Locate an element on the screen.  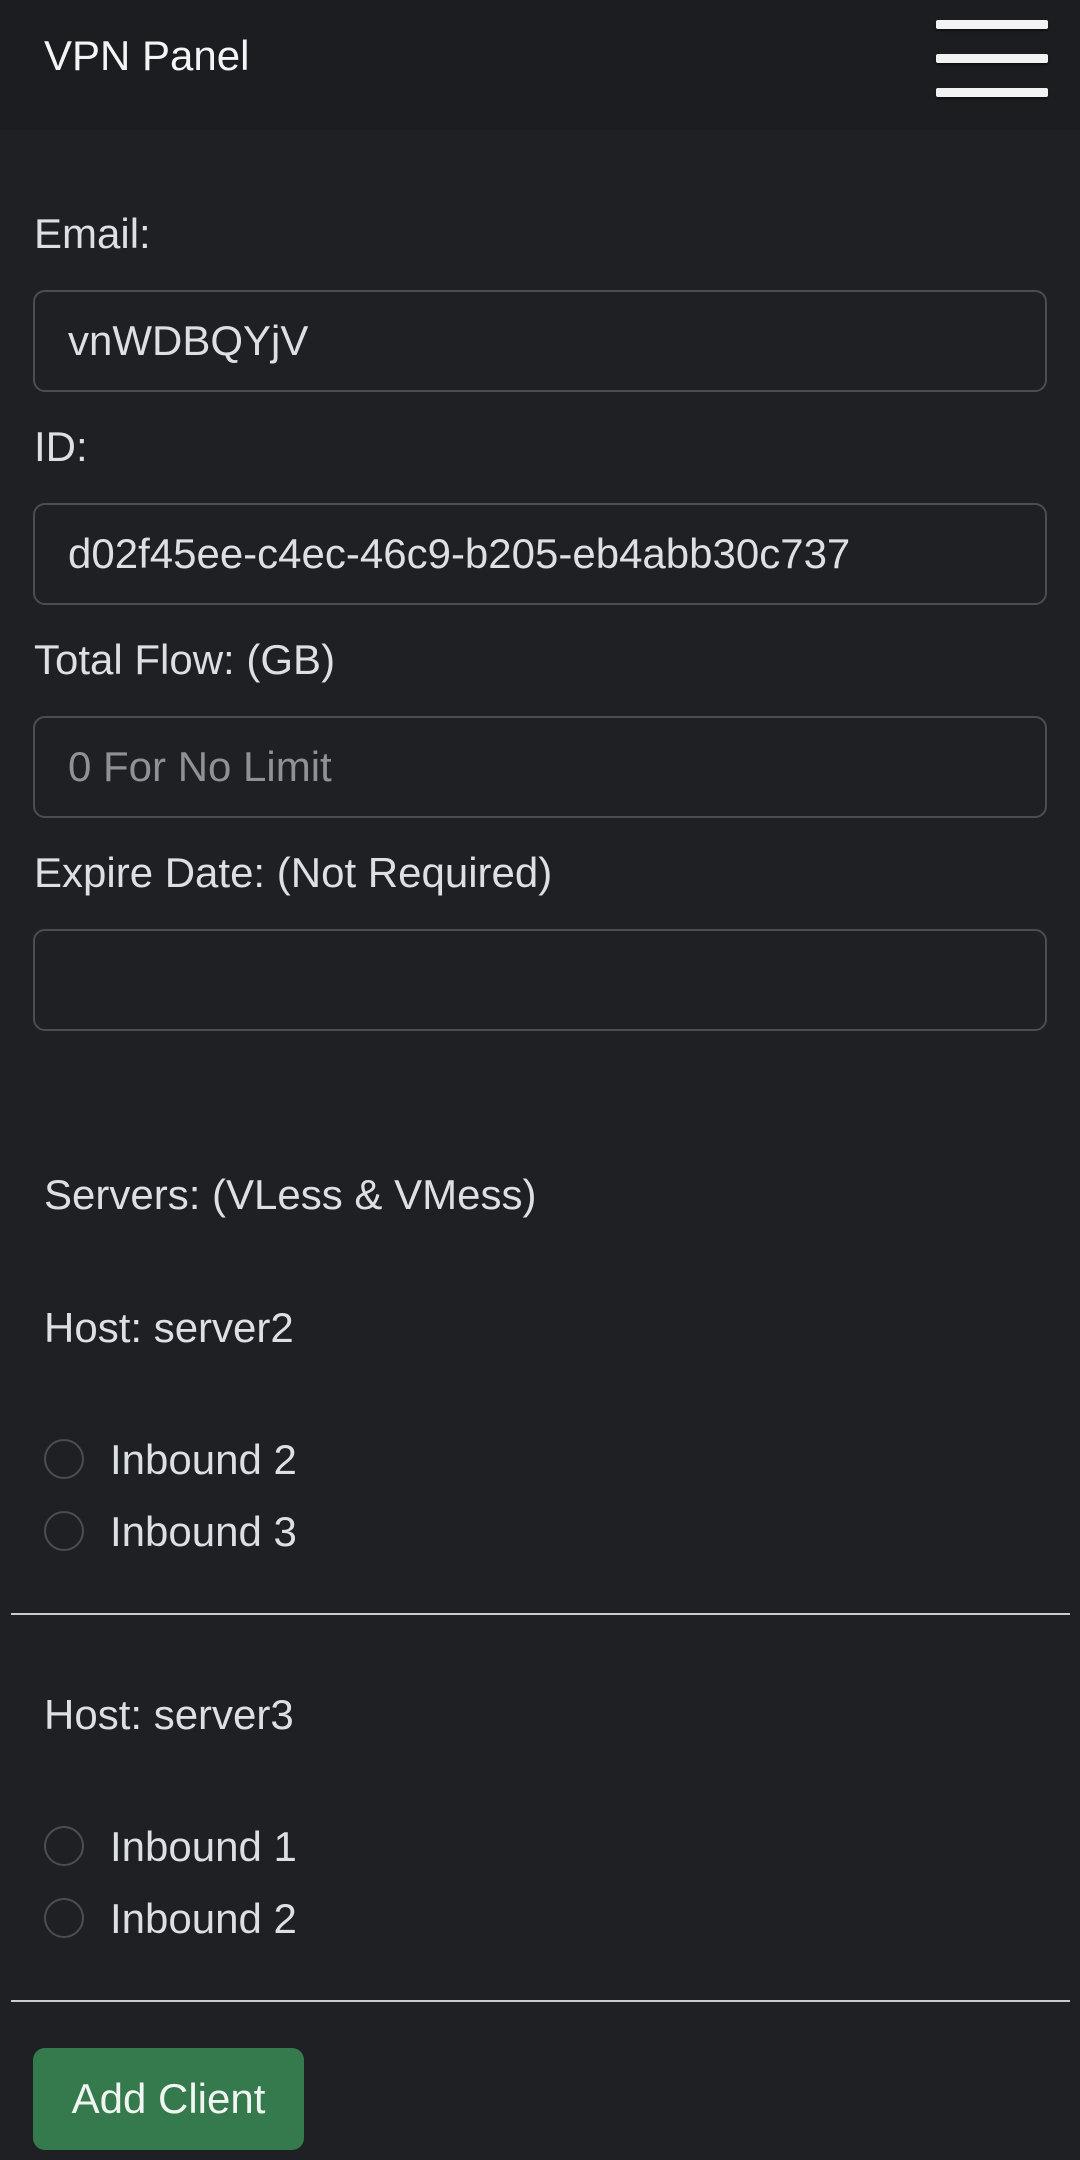
total-flow-field is located at coordinates (540, 767).